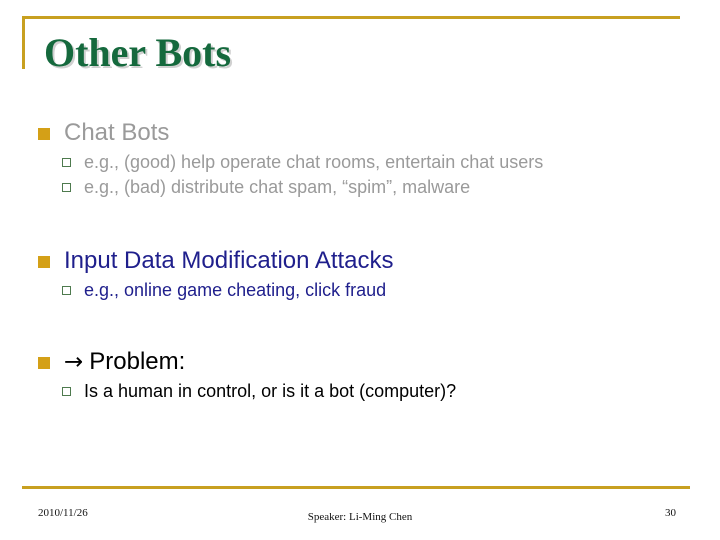 This screenshot has height=540, width=720. I want to click on bullet-level1-input-data-modification: Input Data Modification Attacks, so click(360, 261).